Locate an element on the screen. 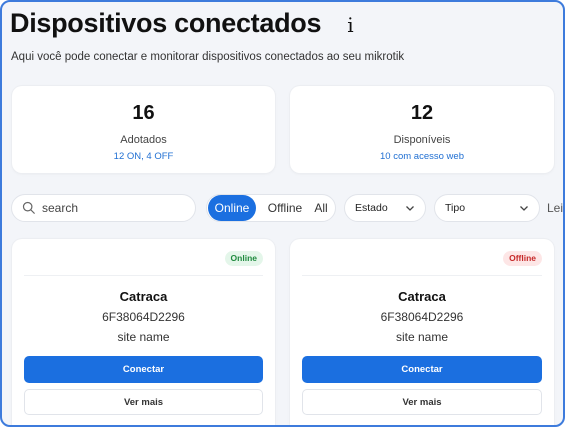 This screenshot has height=427, width=565. segment-all: All is located at coordinates (321, 208).